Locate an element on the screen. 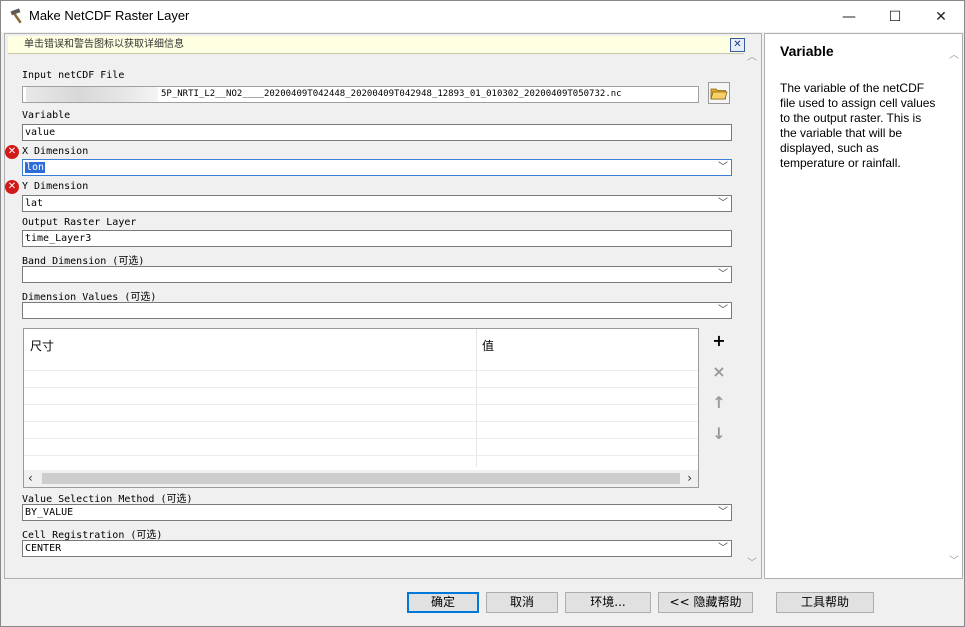  value-selection-select: BY_VALUE ﹀ is located at coordinates (377, 512).